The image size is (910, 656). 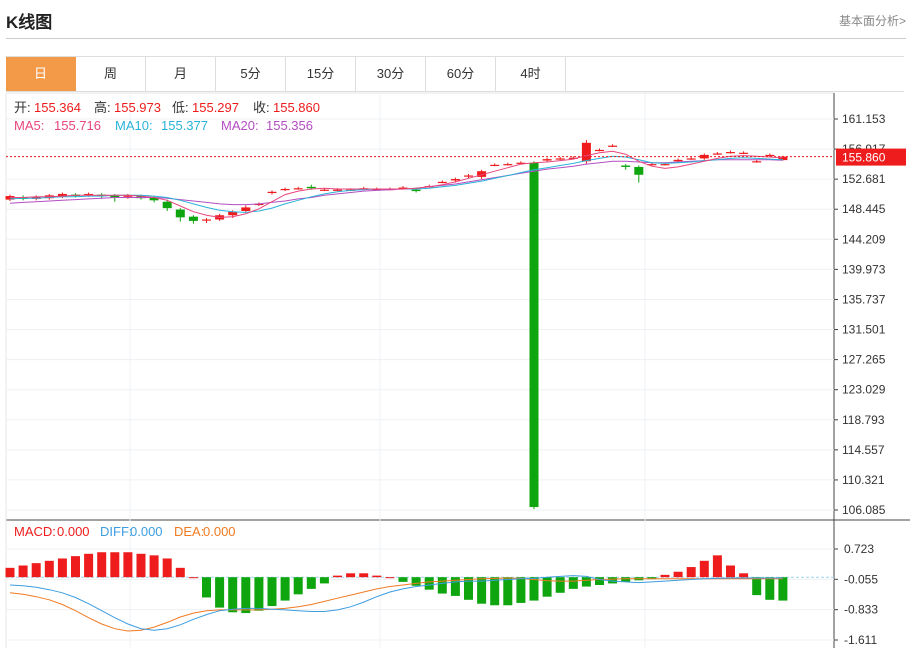 I want to click on tab-15min: 15分, so click(x=321, y=74).